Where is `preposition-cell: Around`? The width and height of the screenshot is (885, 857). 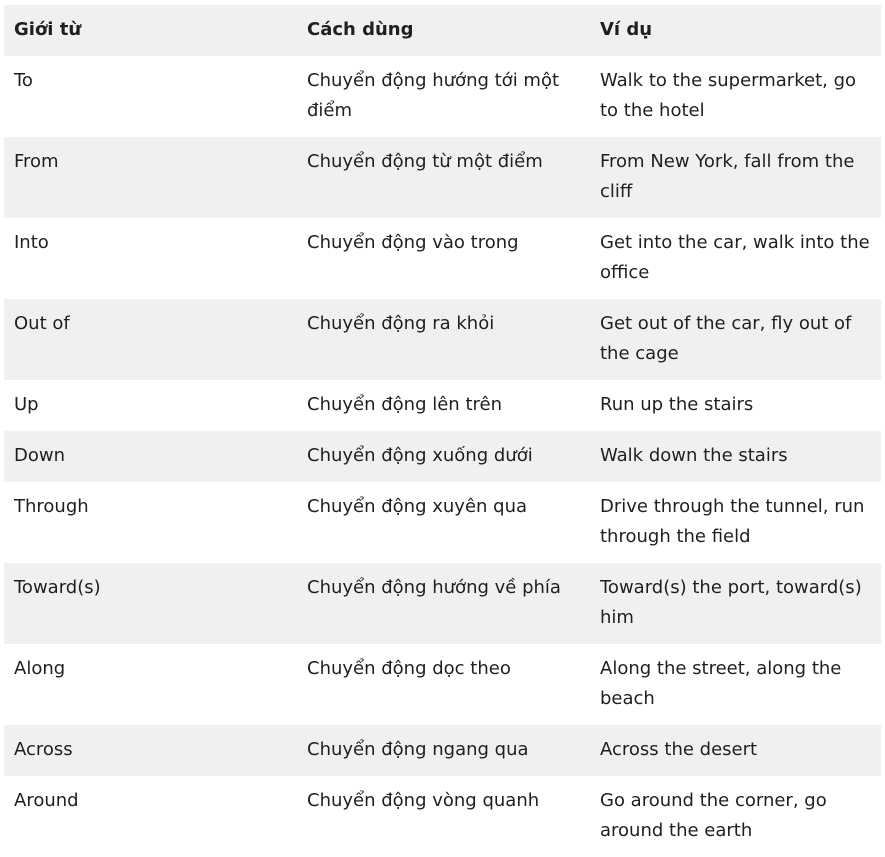
preposition-cell: Around is located at coordinates (46, 800).